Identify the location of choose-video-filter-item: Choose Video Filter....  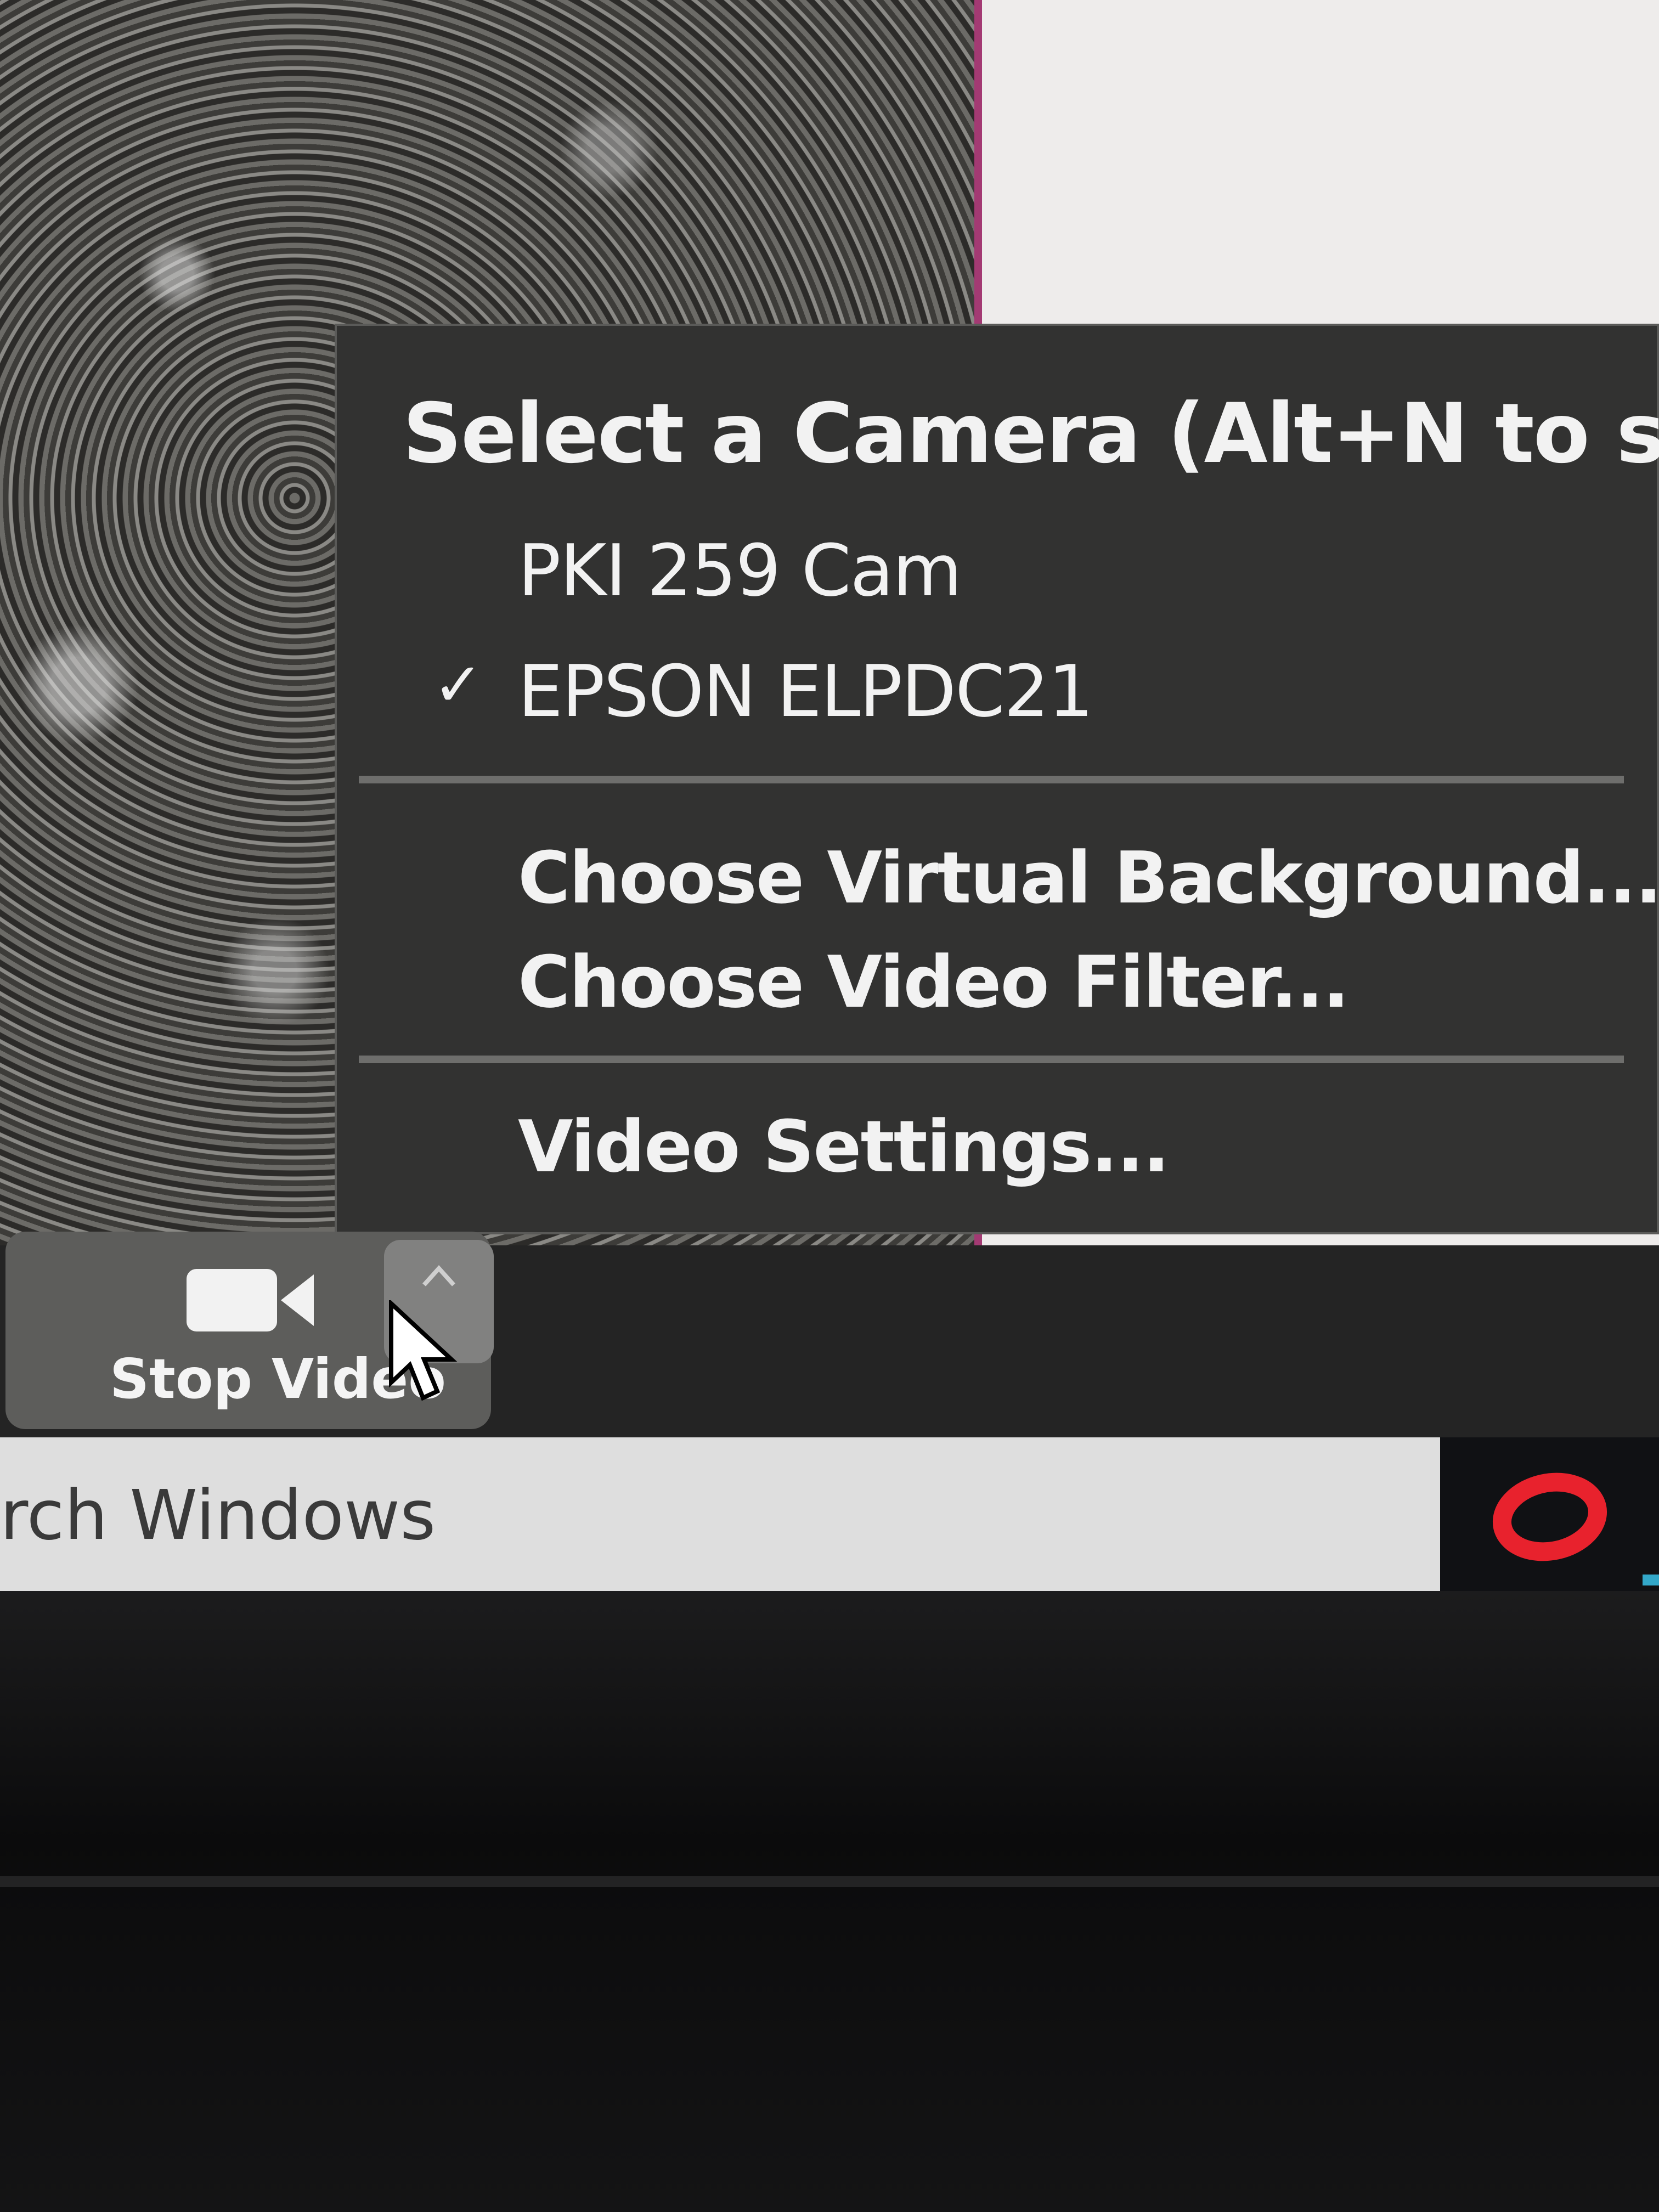
(934, 982).